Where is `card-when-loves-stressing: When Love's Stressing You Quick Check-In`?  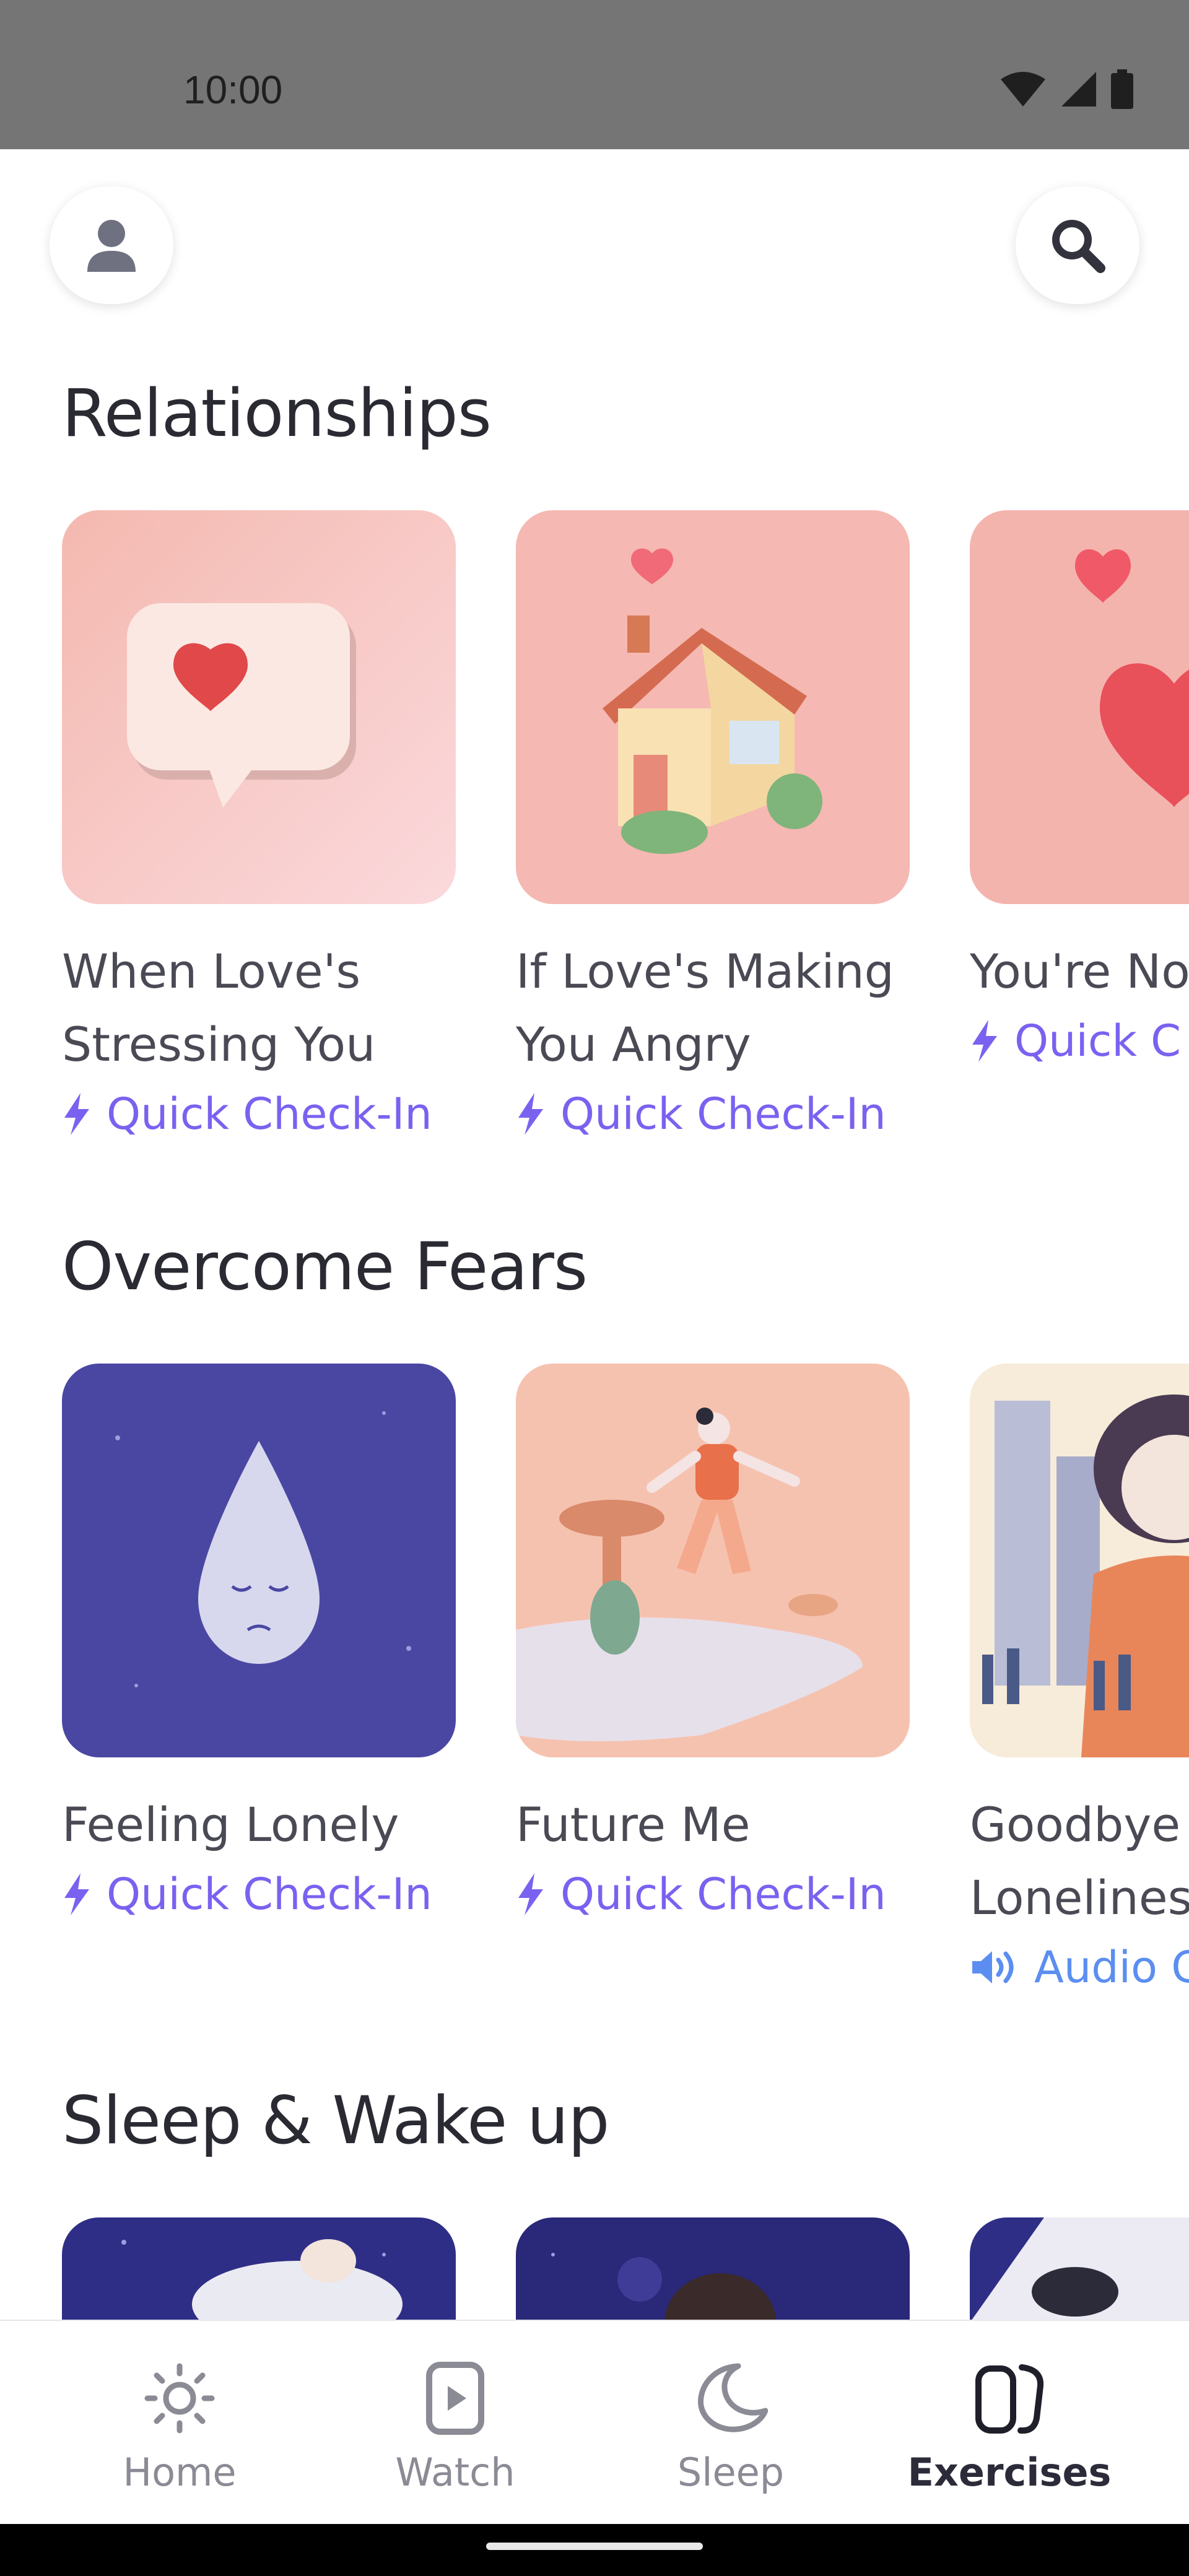 card-when-loves-stressing: When Love's Stressing You Quick Check-In is located at coordinates (259, 824).